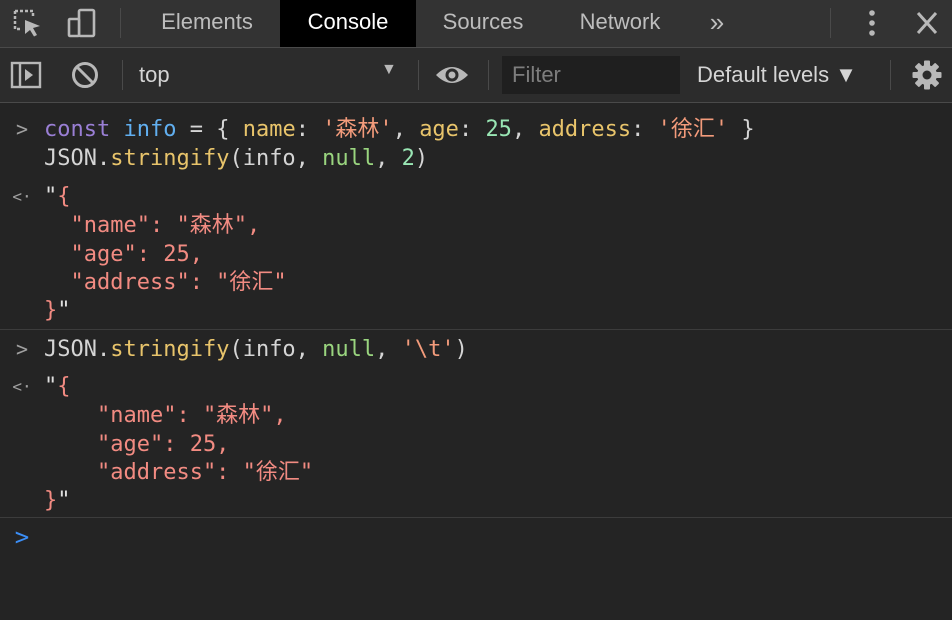 The image size is (952, 620). Describe the element at coordinates (22, 537) in the screenshot. I see `active-prompt-icon: >` at that location.